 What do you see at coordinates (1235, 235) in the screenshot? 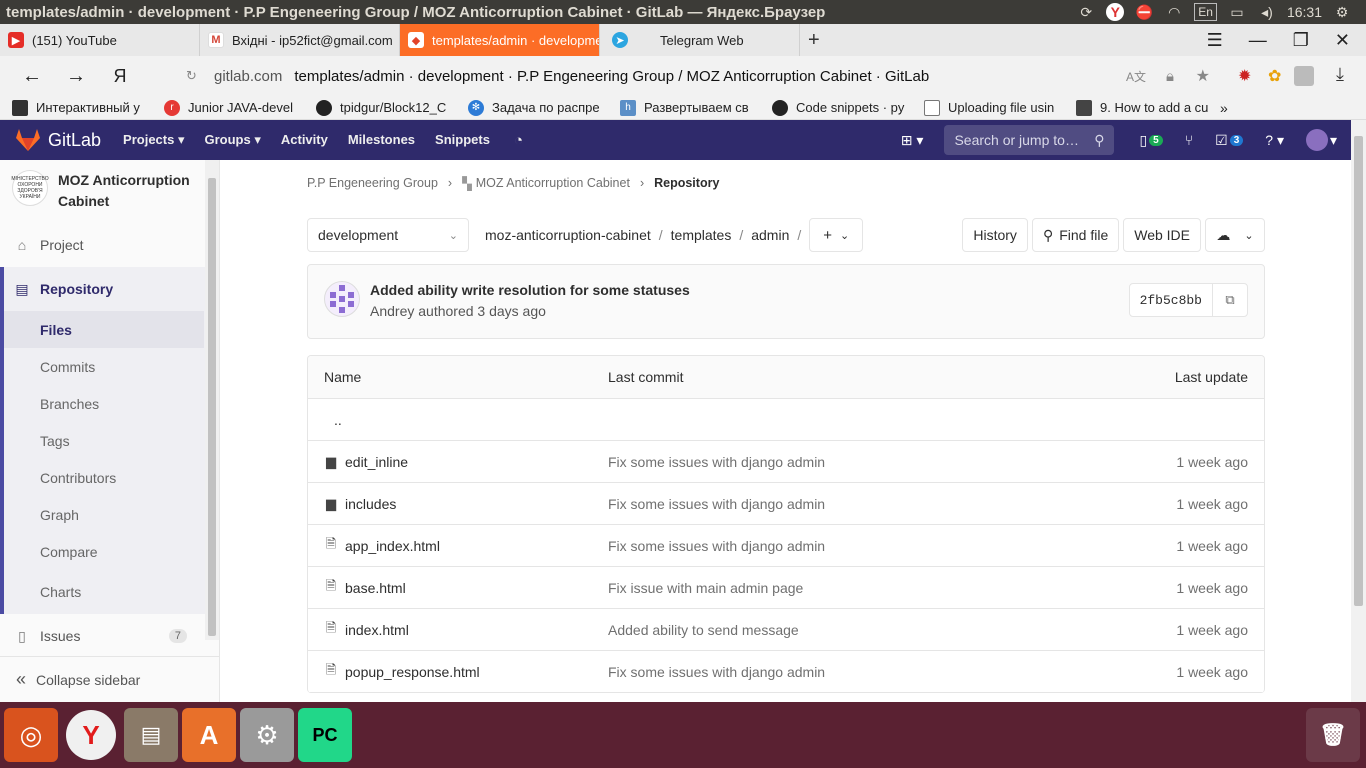
I see `download-dropdown: ☁ ⌄` at bounding box center [1235, 235].